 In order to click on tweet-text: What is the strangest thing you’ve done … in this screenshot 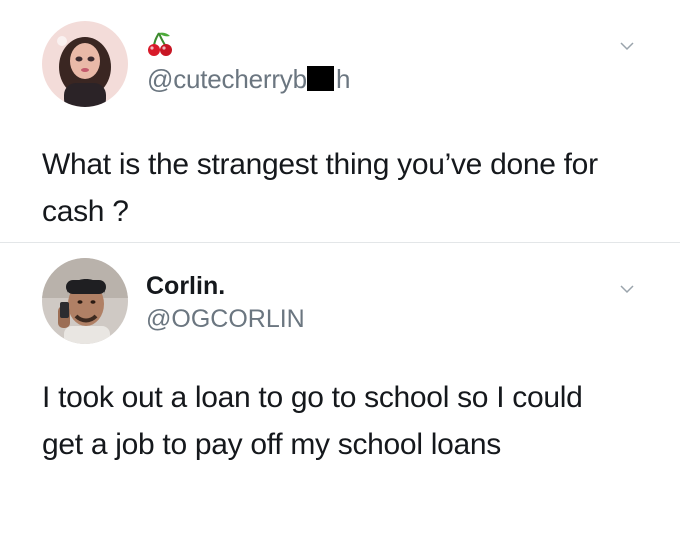, I will do `click(320, 188)`.